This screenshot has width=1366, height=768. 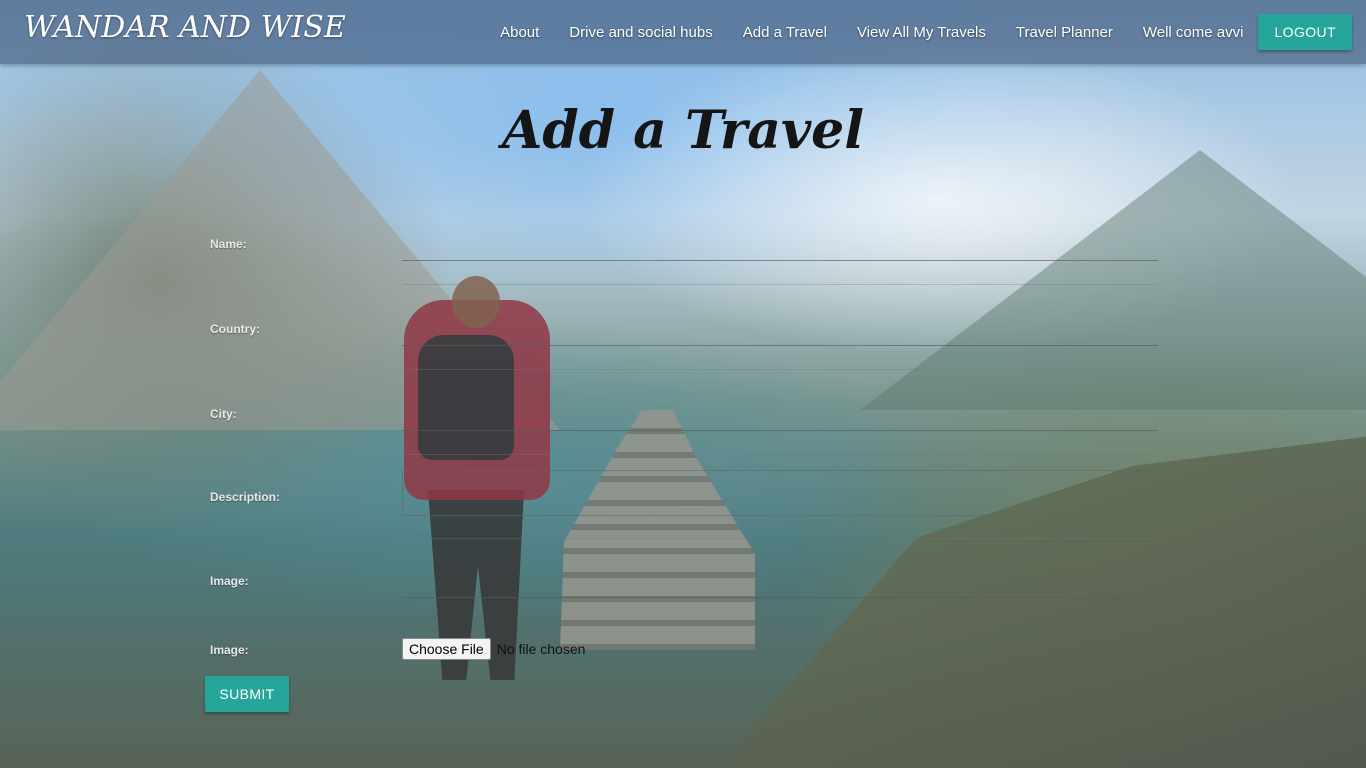 What do you see at coordinates (223, 414) in the screenshot?
I see `city-label: City:` at bounding box center [223, 414].